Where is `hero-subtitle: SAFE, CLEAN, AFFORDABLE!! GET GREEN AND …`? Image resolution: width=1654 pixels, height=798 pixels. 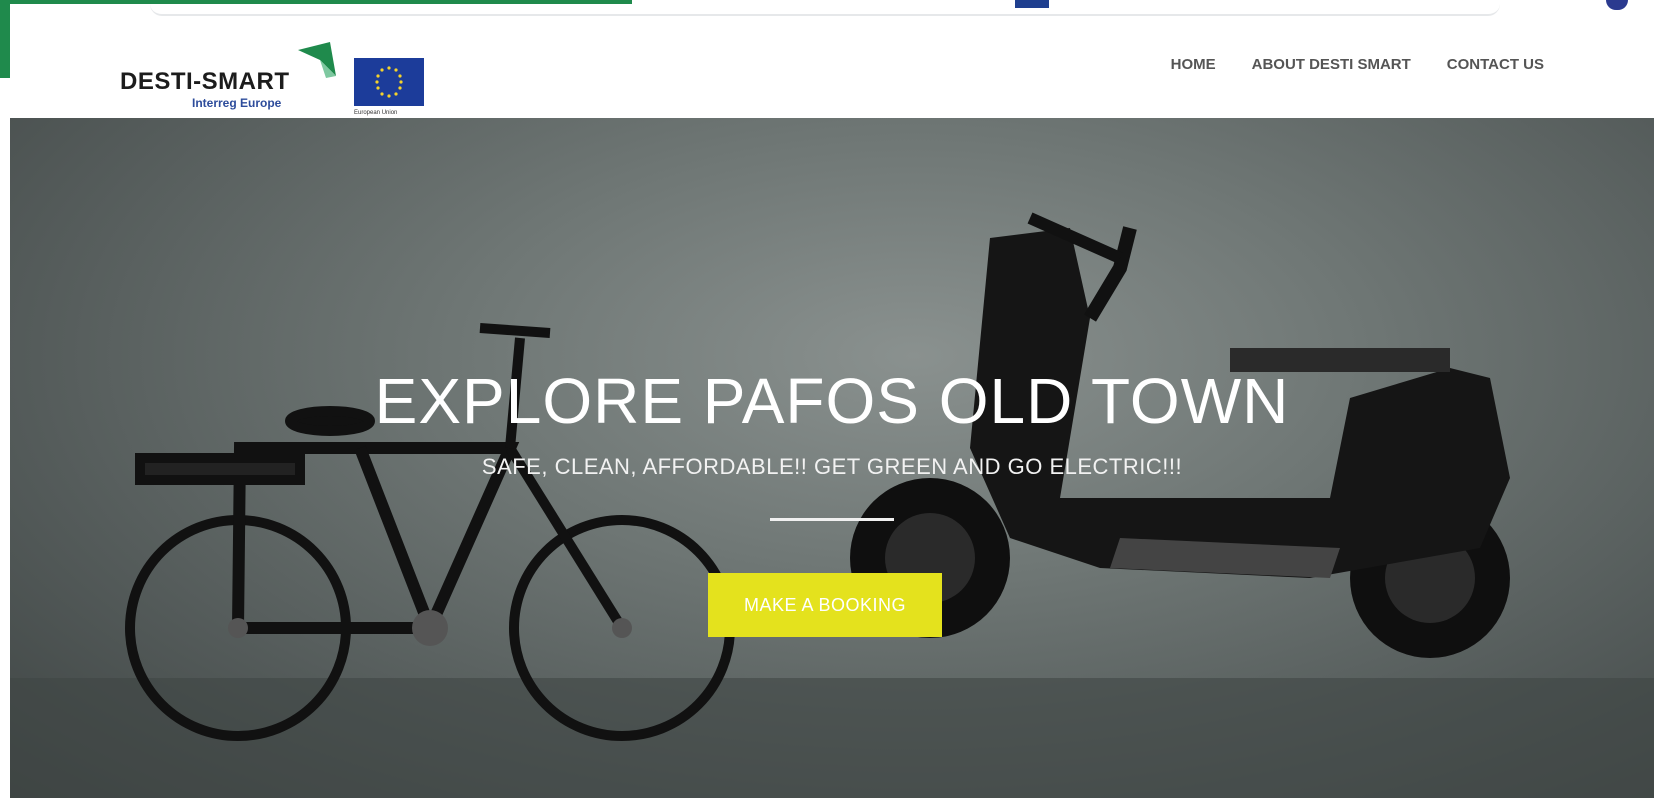 hero-subtitle: SAFE, CLEAN, AFFORDABLE!! GET GREEN AND … is located at coordinates (832, 466).